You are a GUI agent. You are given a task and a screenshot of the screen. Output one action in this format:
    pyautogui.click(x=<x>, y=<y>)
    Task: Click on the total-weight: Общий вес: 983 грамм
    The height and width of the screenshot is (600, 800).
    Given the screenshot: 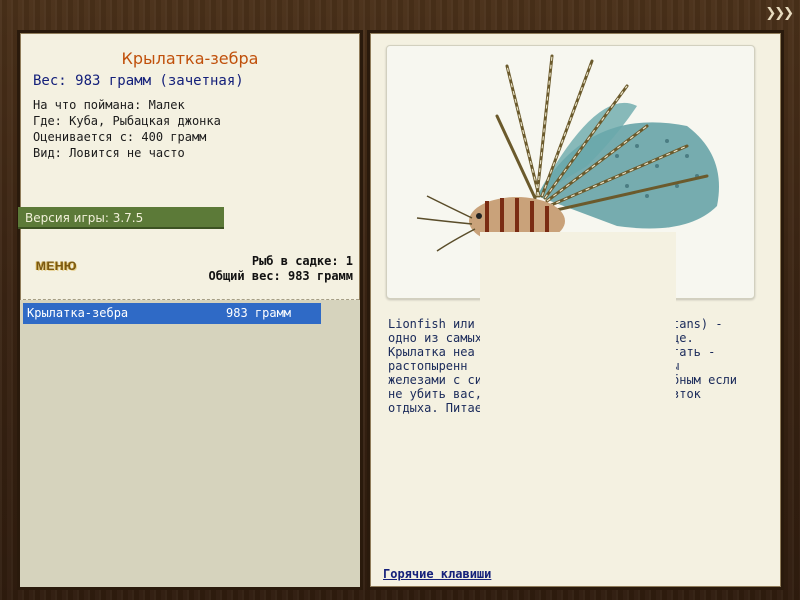 What is the action you would take?
    pyautogui.click(x=281, y=276)
    